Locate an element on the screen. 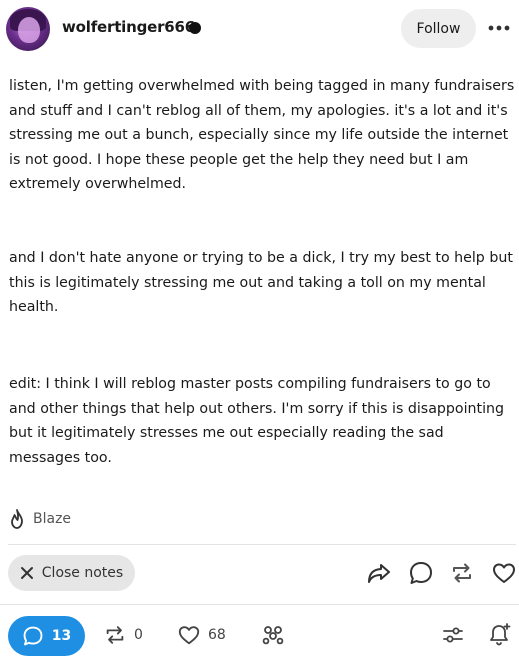 The image size is (519, 660). blaze-label: Blaze is located at coordinates (52, 519).